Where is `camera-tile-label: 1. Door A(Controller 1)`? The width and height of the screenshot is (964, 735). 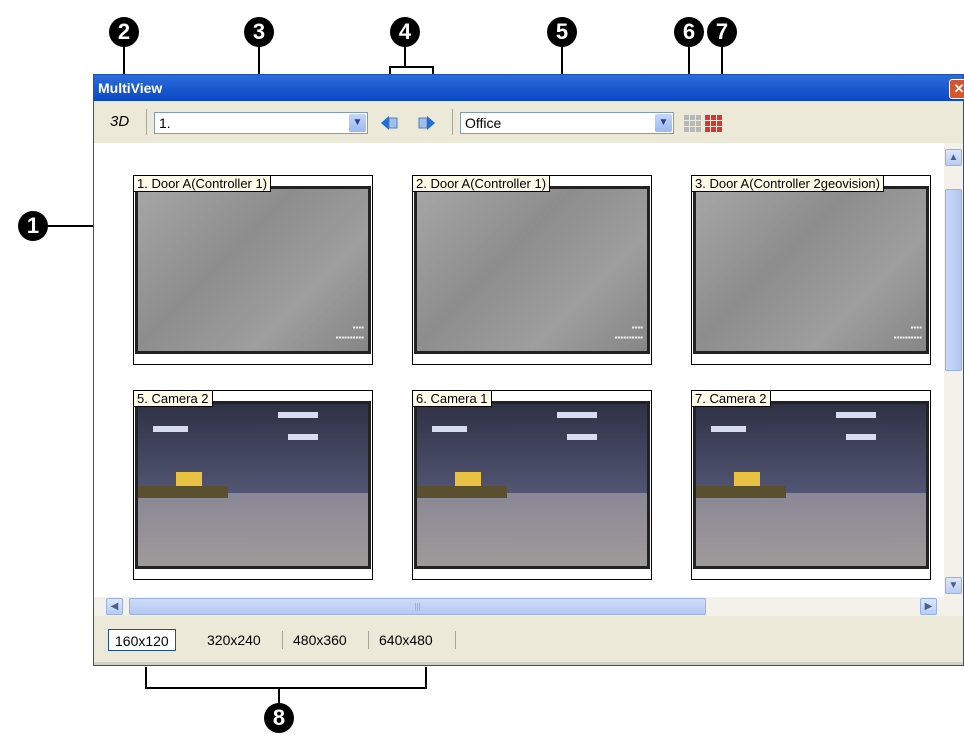
camera-tile-label: 1. Door A(Controller 1) is located at coordinates (203, 184).